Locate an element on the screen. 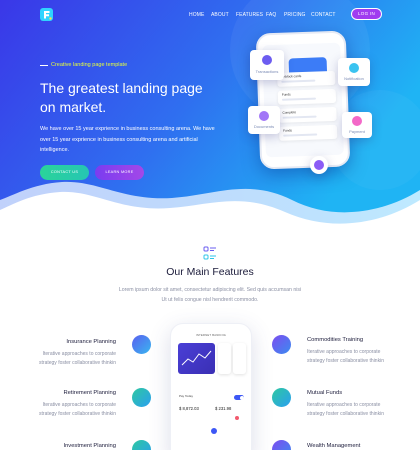 This screenshot has width=420, height=450. amount-1: $ 8,872.03 is located at coordinates (189, 408).